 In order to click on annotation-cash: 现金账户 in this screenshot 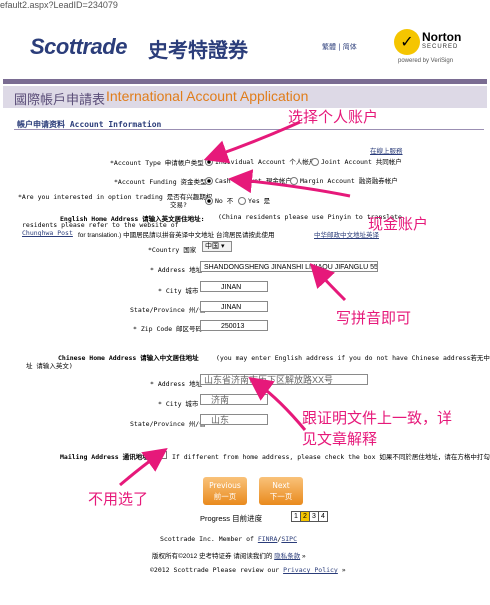, I will do `click(398, 224)`.